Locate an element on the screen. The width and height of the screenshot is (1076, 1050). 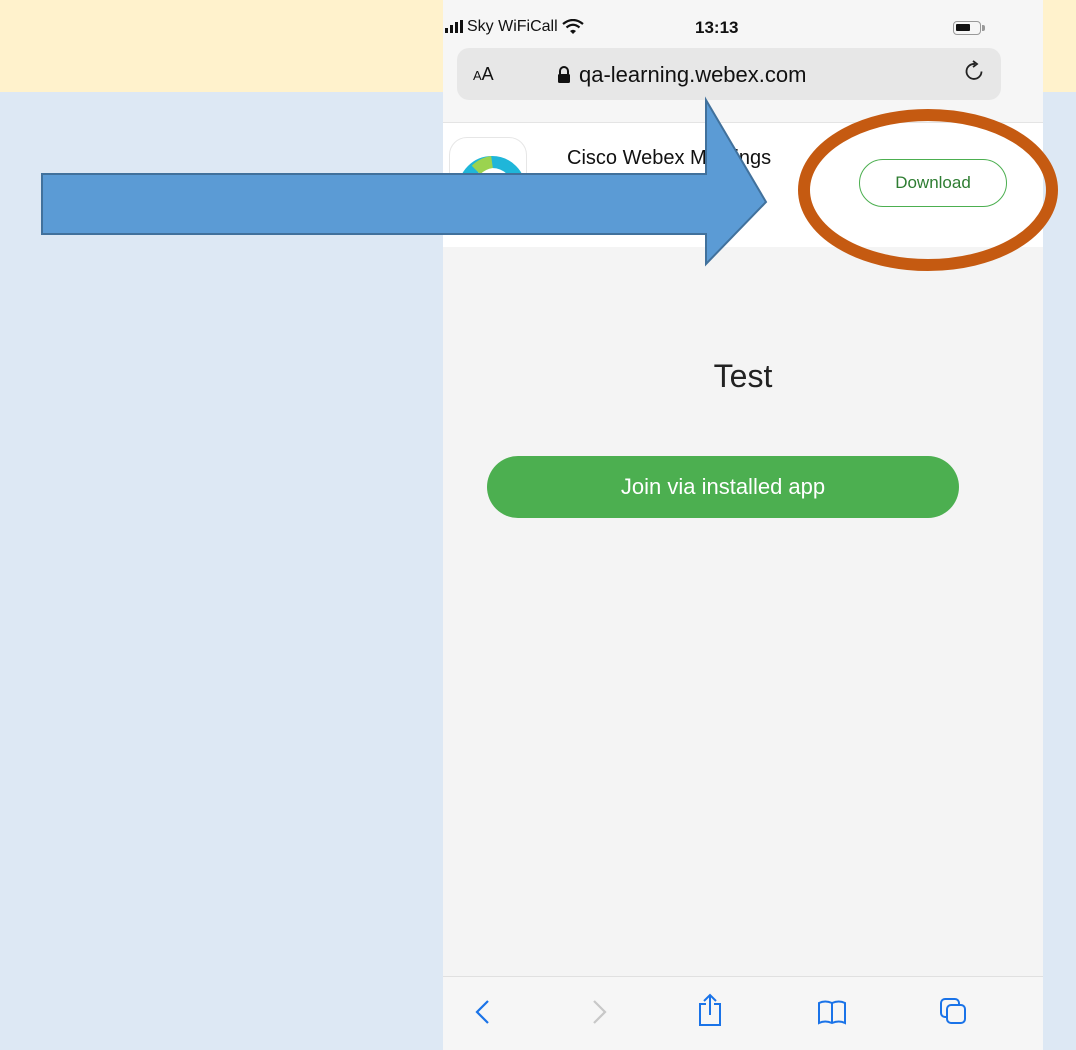
url-display: qa-learning.webex.com is located at coordinates (681, 75).